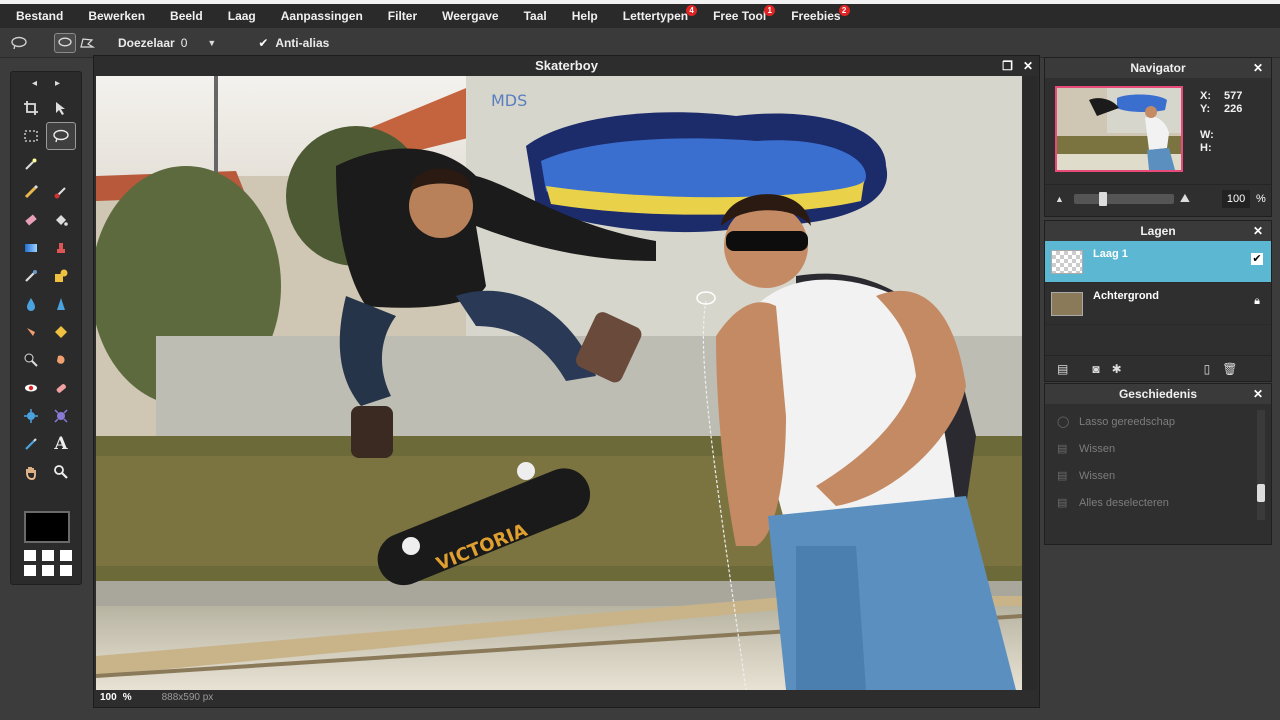  Describe the element at coordinates (61, 416) in the screenshot. I see `pinch-icon` at that location.